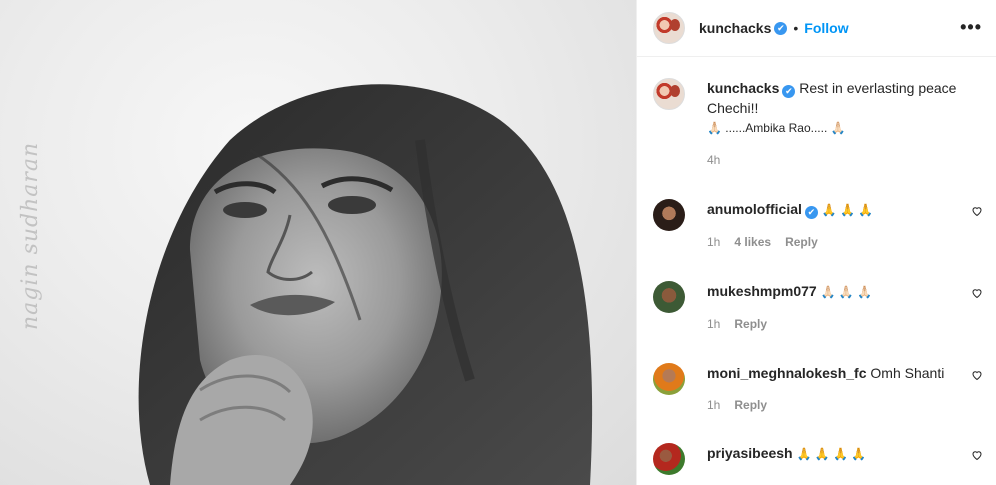 This screenshot has height=485, width=996. What do you see at coordinates (971, 27) in the screenshot?
I see `more-options-icon: •••` at bounding box center [971, 27].